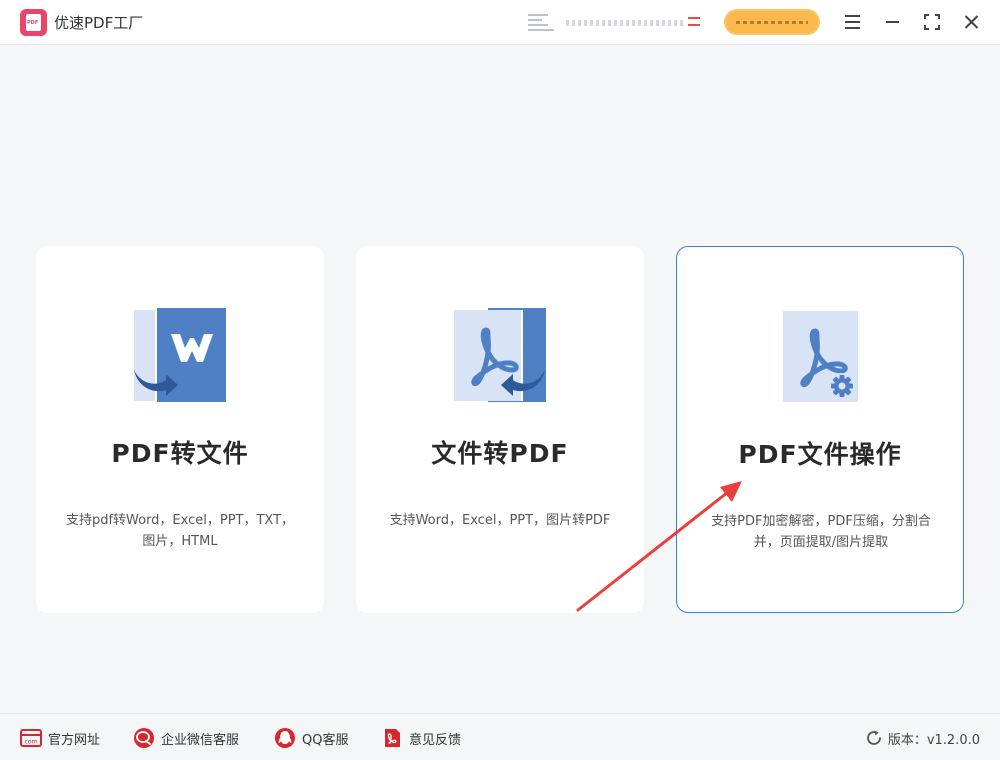 Image resolution: width=1000 pixels, height=760 pixels. I want to click on card-pdf-operations: PDF文件操作 支持PDF加密解密，PDF压缩，分割合 并，页面提取/图片提取, so click(820, 429).